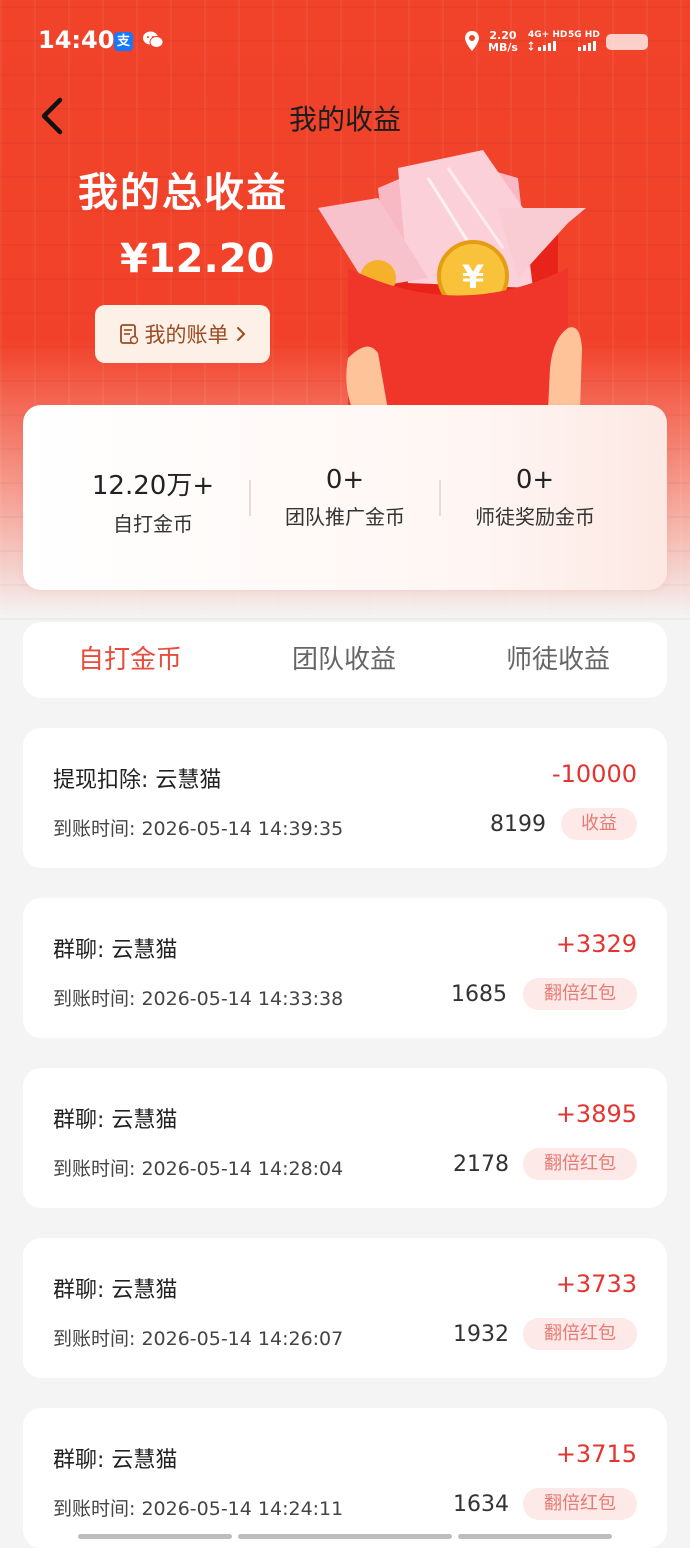 Image resolution: width=690 pixels, height=1548 pixels. I want to click on record-time: 到账时间: 2026-05-14 14:39:35, so click(198, 829).